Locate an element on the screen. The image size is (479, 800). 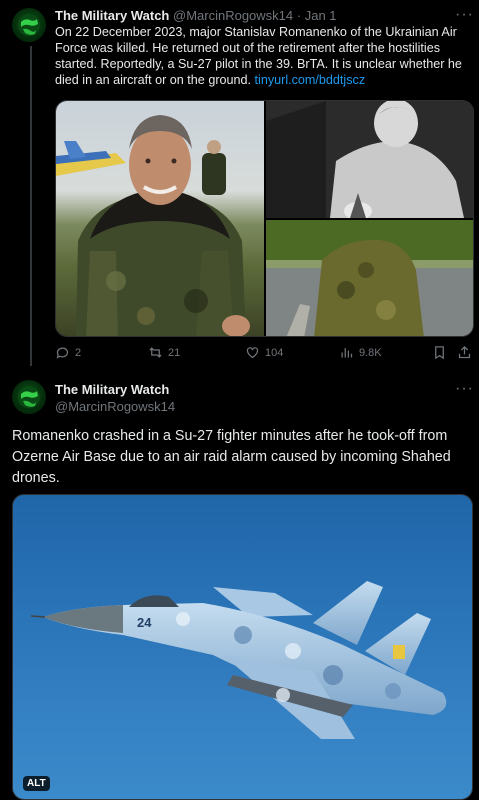
heart-icon is located at coordinates (252, 353).